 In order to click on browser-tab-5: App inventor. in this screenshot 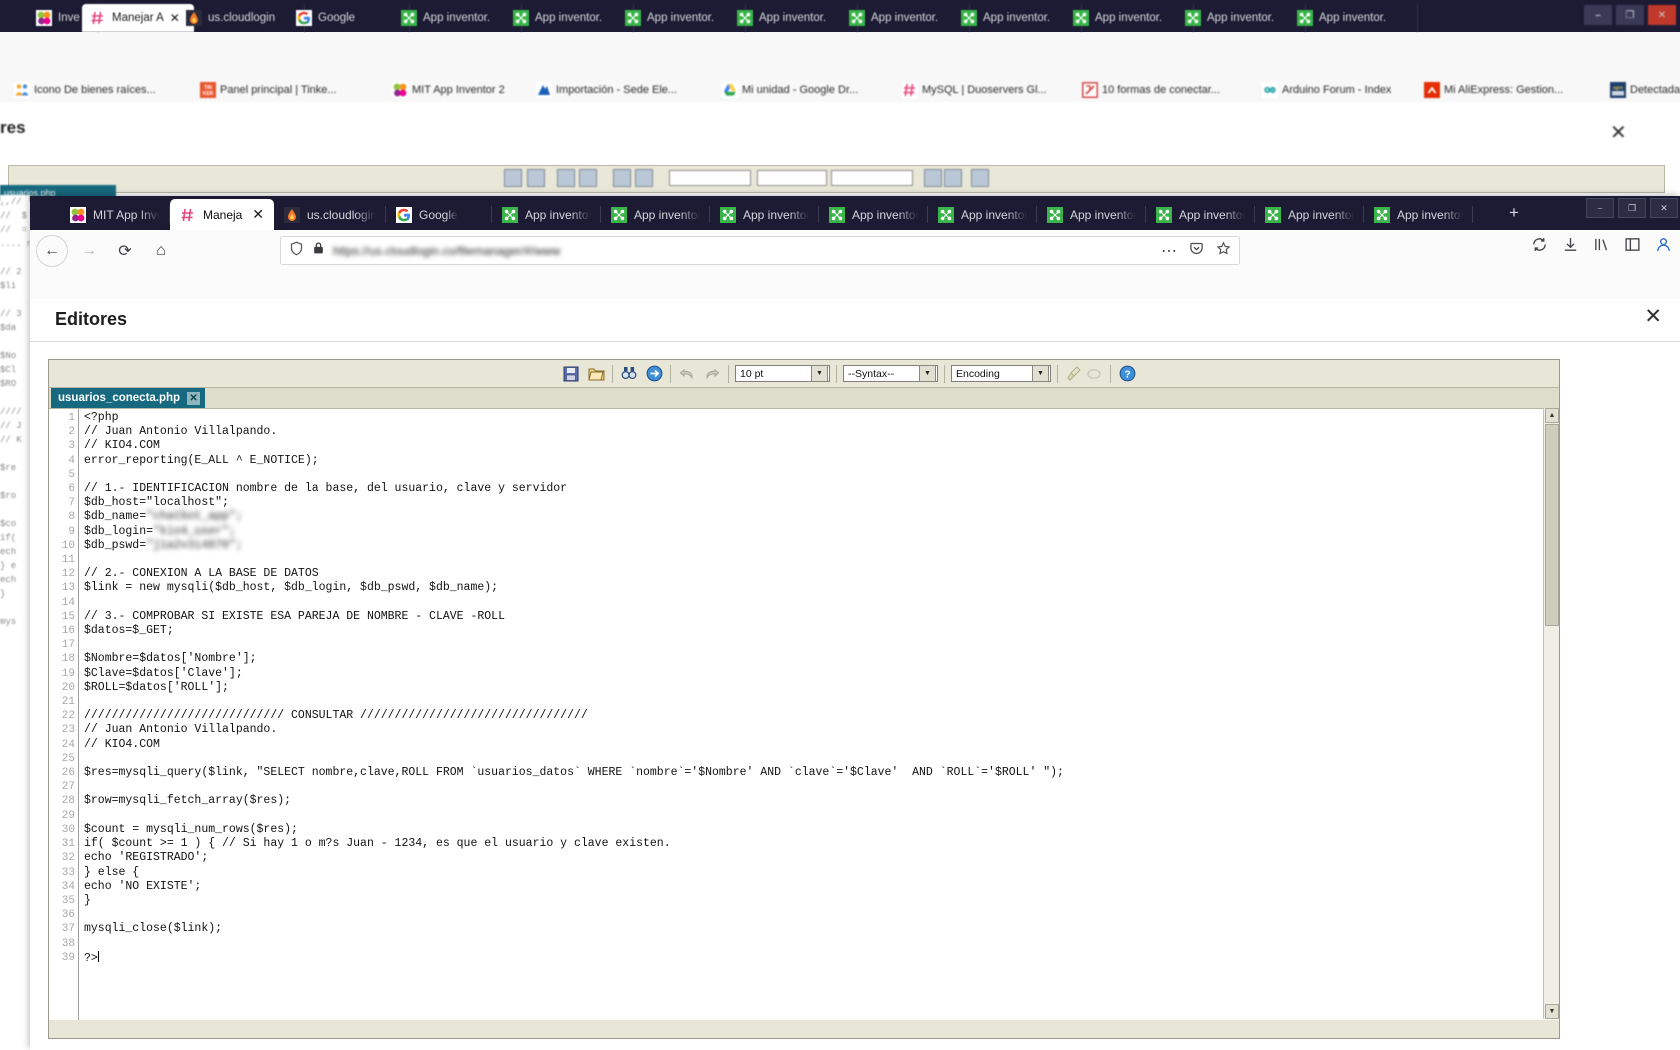, I will do `click(655, 214)`.